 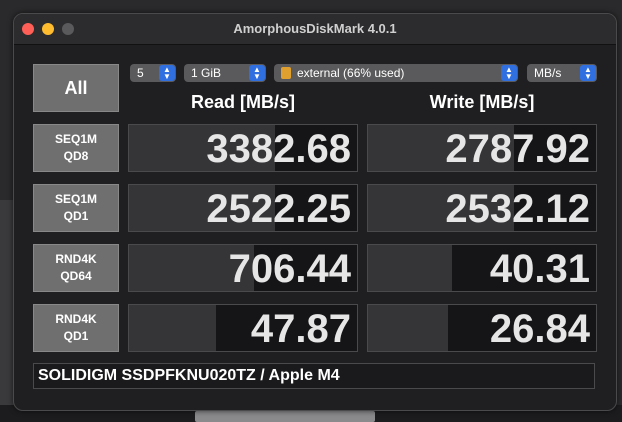 I want to click on size-select: 1 GiB ▲ ▼, so click(x=225, y=73).